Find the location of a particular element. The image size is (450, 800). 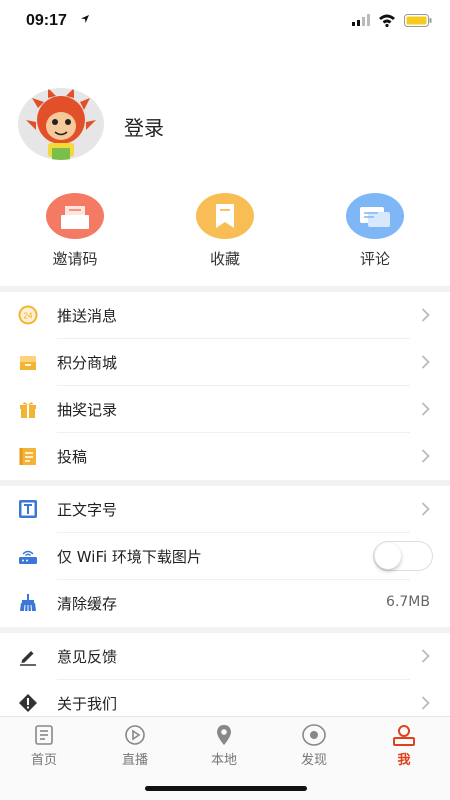

router-icon is located at coordinates (28, 557).